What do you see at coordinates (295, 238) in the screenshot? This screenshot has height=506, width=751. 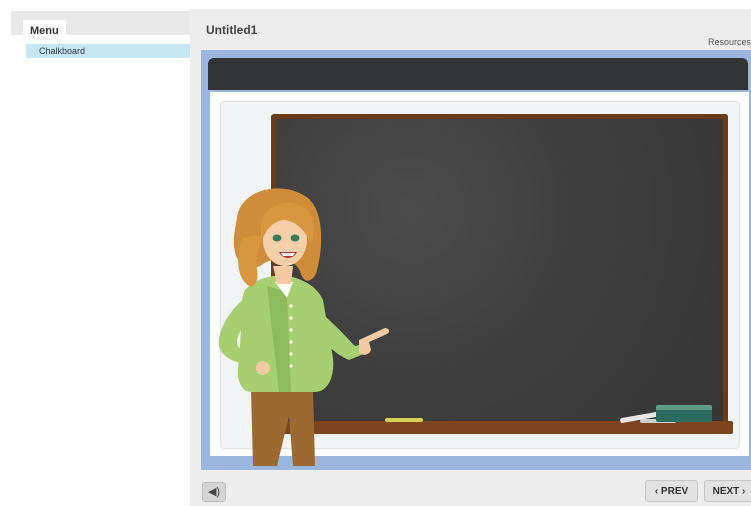 I see `eye-right` at bounding box center [295, 238].